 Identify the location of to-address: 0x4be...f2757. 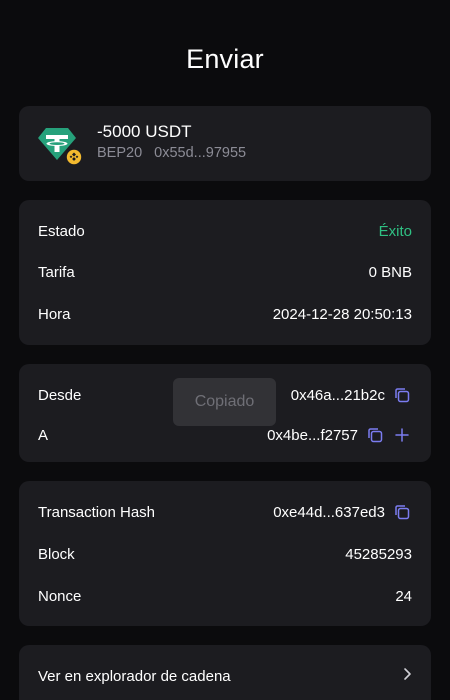
(312, 435).